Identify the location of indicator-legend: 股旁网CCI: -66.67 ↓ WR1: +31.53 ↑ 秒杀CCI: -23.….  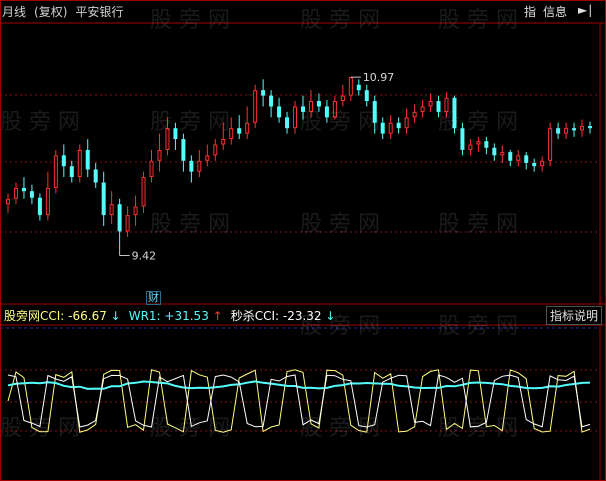
(173, 315).